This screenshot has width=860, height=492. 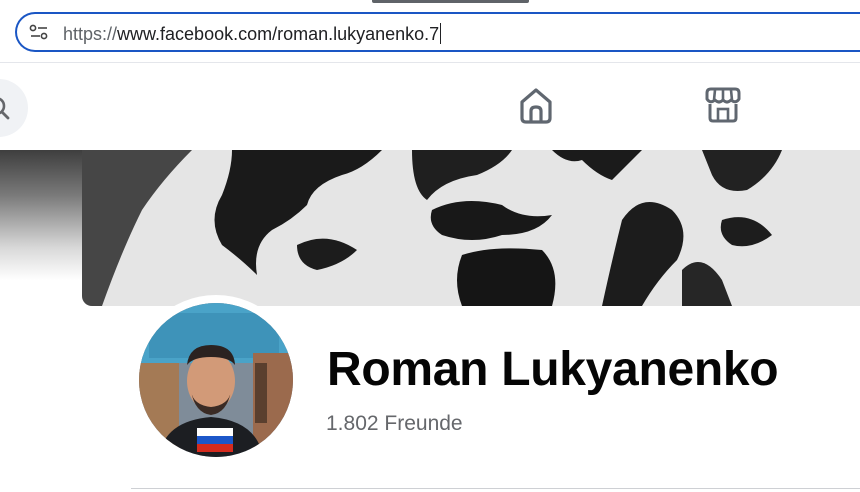 What do you see at coordinates (723, 107) in the screenshot?
I see `store-icon` at bounding box center [723, 107].